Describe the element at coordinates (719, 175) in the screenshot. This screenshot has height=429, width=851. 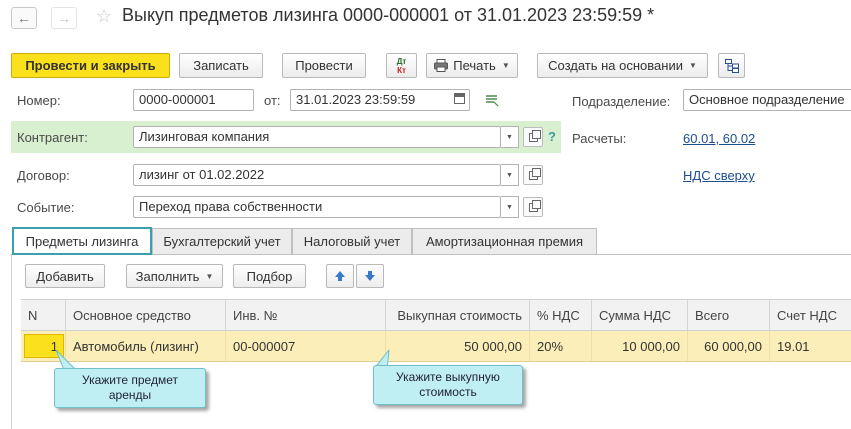
I see `vat-link: НДС сверху` at that location.